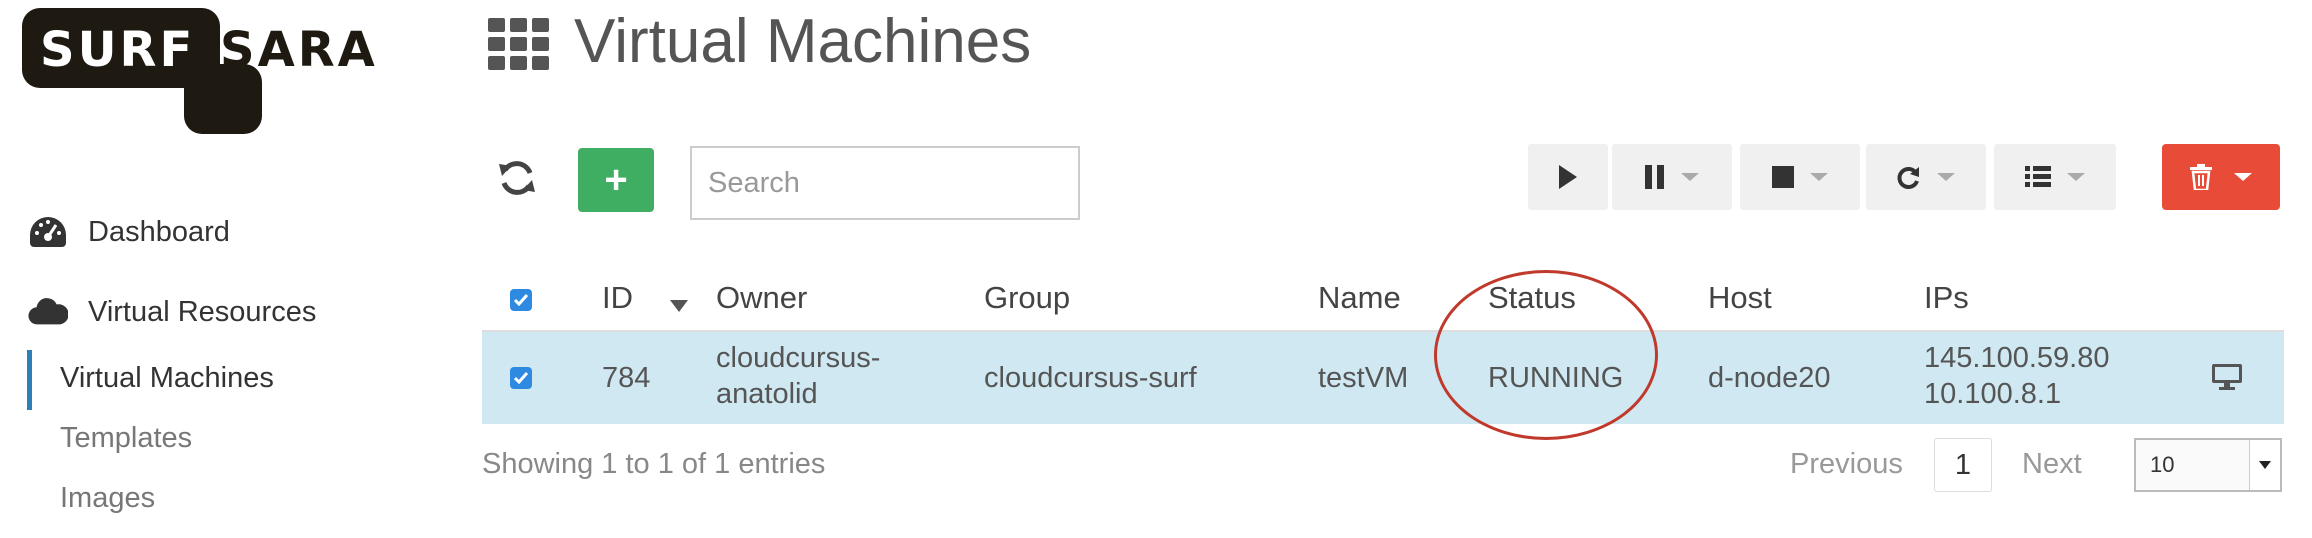 The width and height of the screenshot is (2312, 538). What do you see at coordinates (1846, 464) in the screenshot?
I see `previous-page-link: Previous` at bounding box center [1846, 464].